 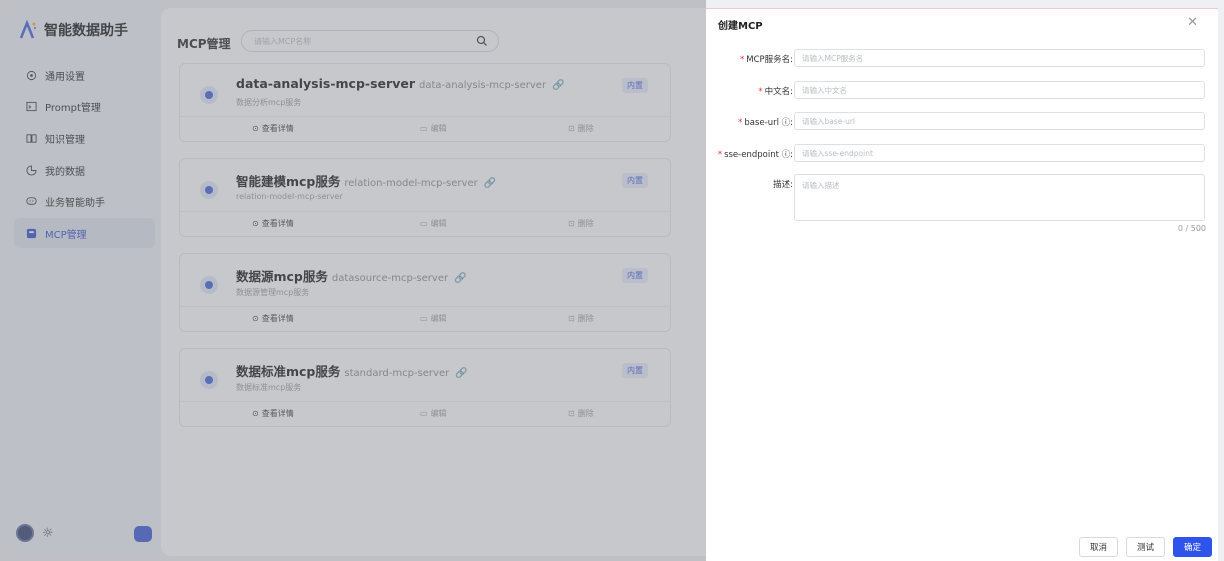 What do you see at coordinates (999, 153) in the screenshot?
I see `sse-endpoint-input` at bounding box center [999, 153].